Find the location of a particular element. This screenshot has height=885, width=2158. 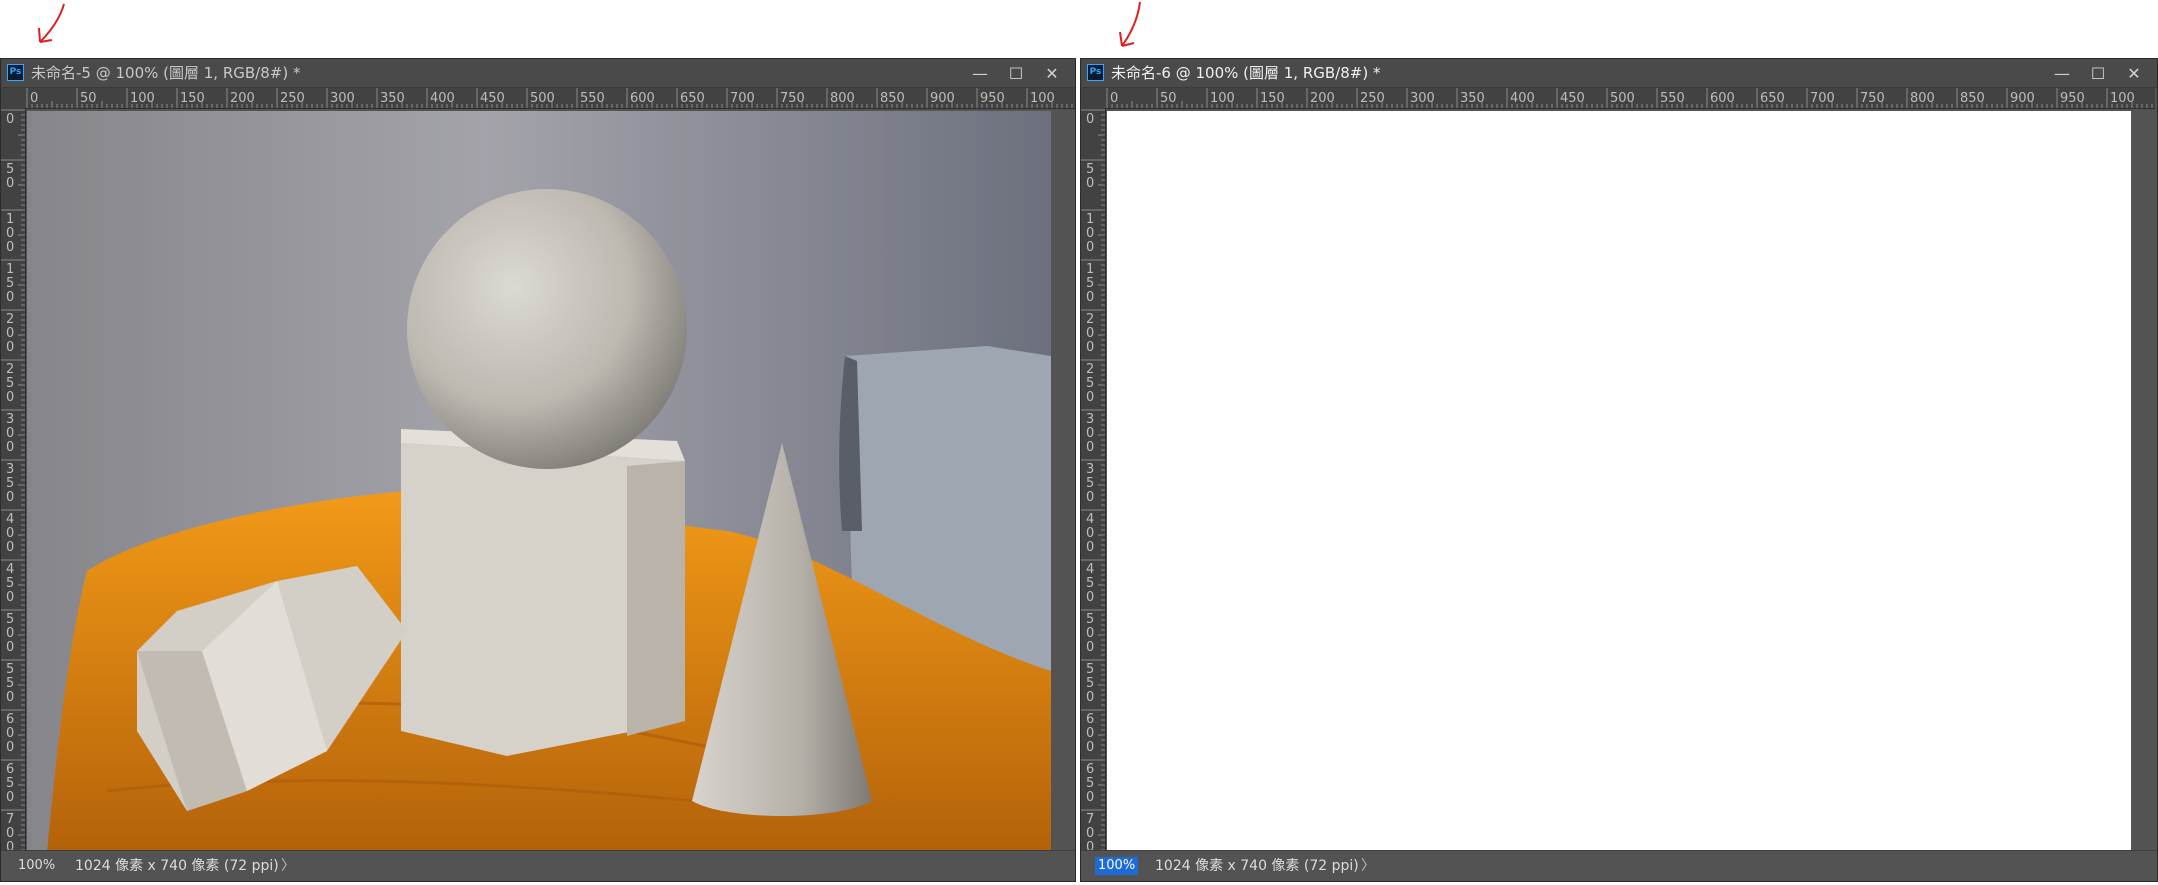

ruler-label: 200 is located at coordinates (1322, 98).